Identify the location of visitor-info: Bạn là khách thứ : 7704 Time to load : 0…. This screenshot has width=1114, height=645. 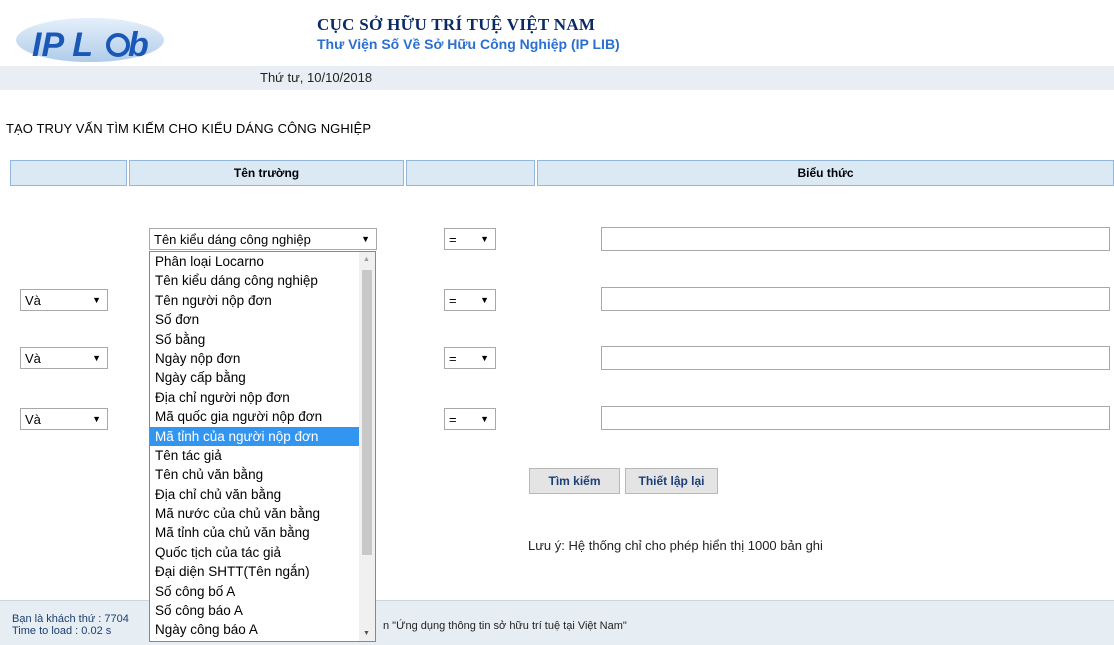
(70, 625).